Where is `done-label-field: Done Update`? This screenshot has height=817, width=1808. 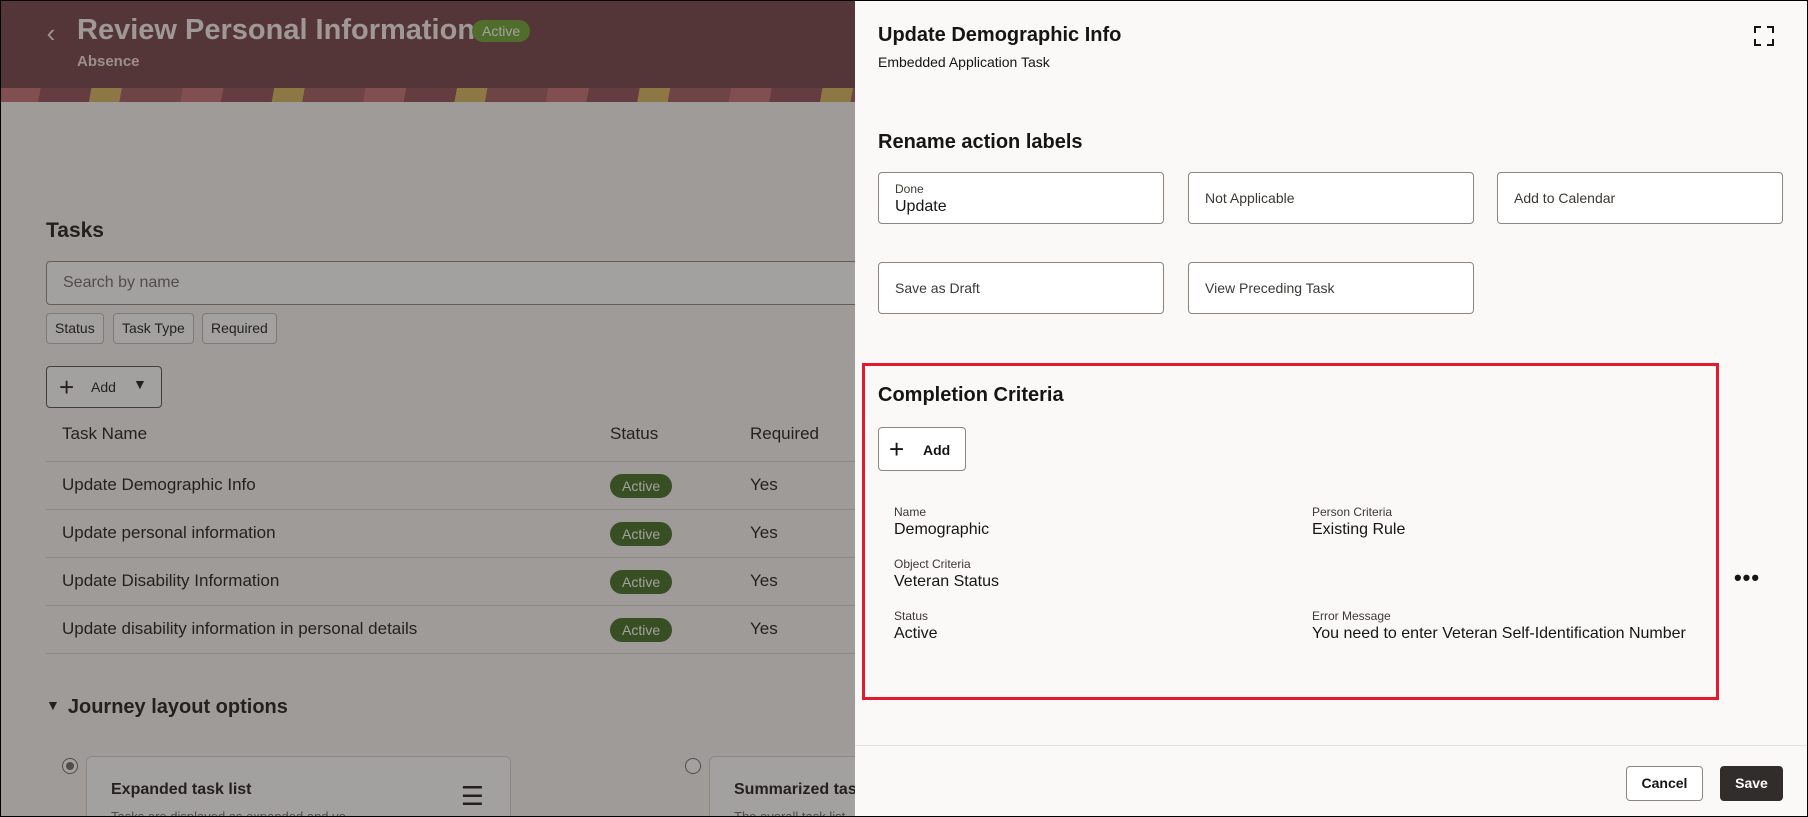
done-label-field: Done Update is located at coordinates (1021, 198).